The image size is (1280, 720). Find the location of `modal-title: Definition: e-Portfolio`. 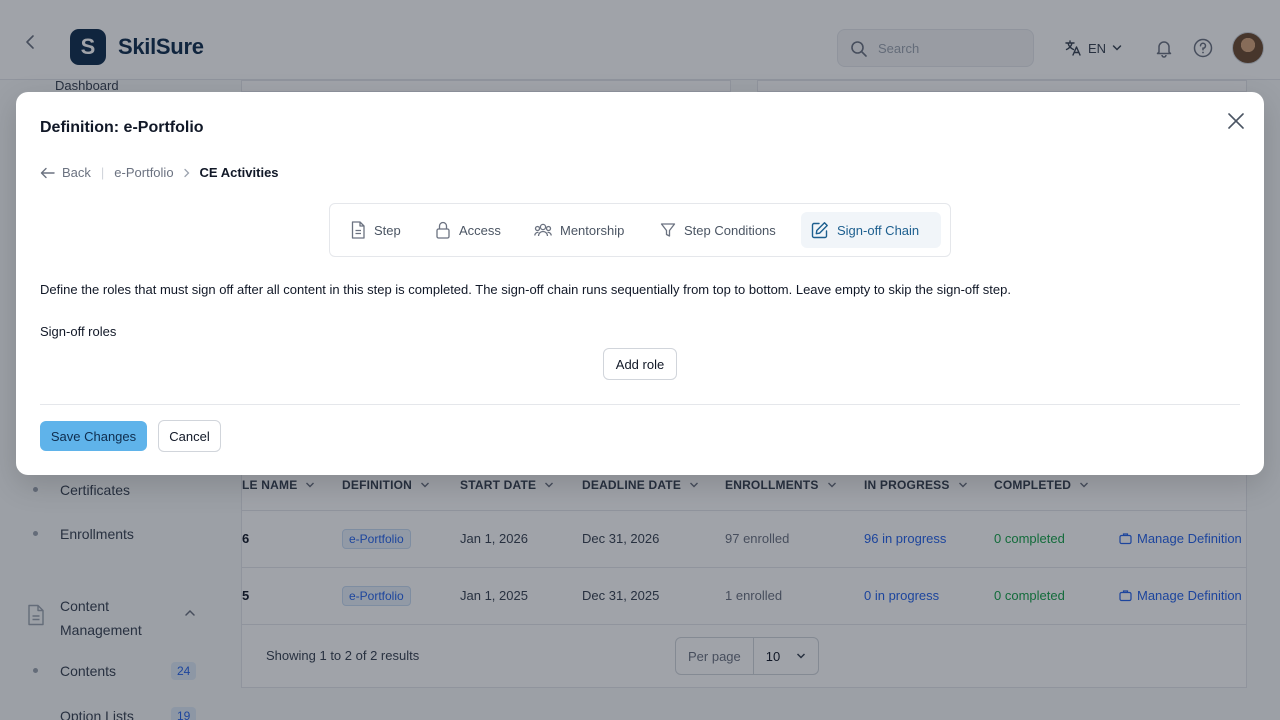

modal-title: Definition: e-Portfolio is located at coordinates (122, 127).